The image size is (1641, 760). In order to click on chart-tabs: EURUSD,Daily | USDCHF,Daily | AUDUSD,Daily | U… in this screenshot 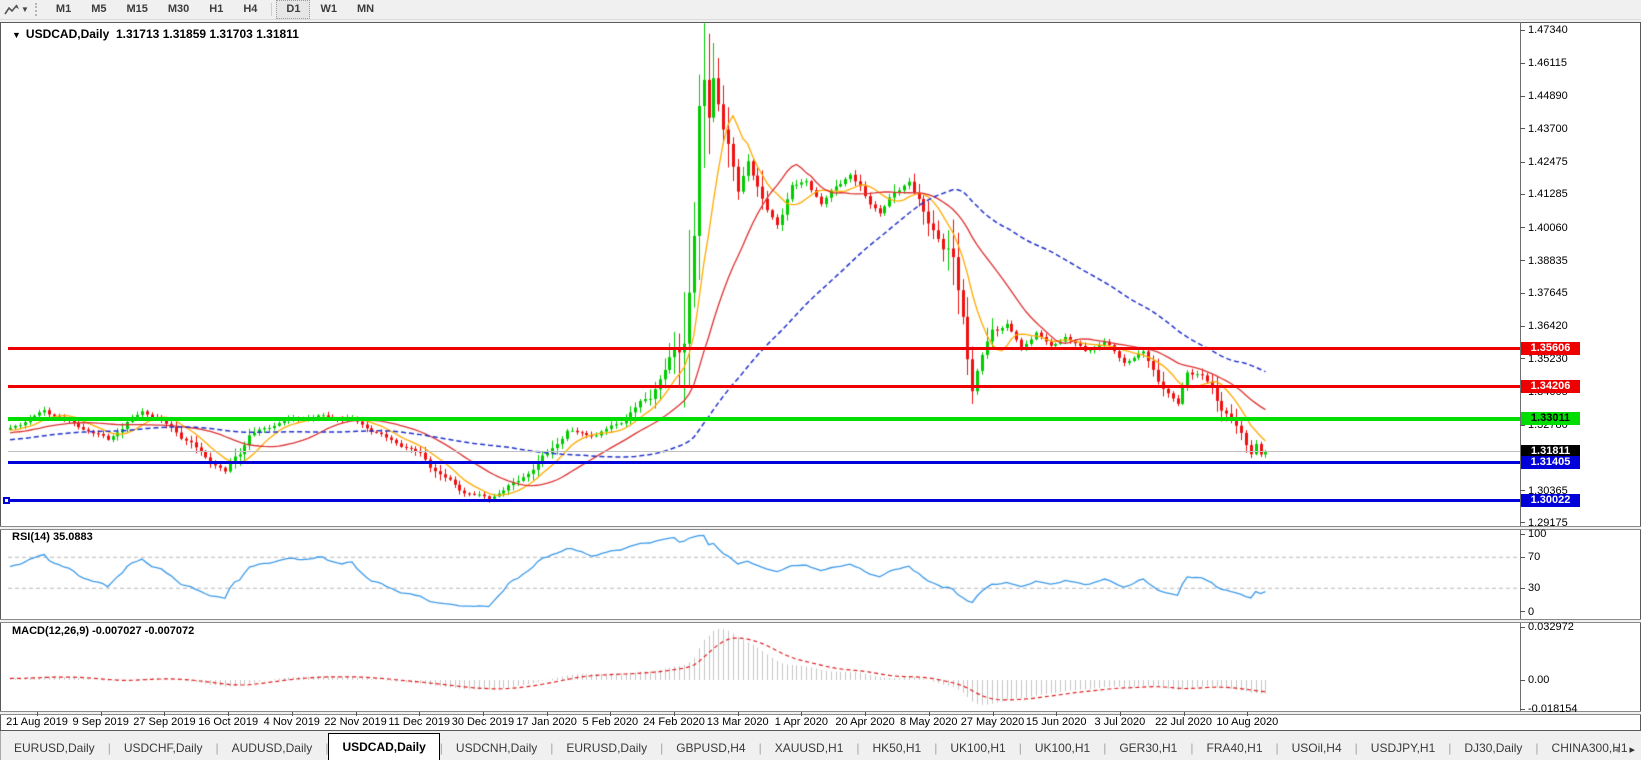, I will do `click(821, 746)`.